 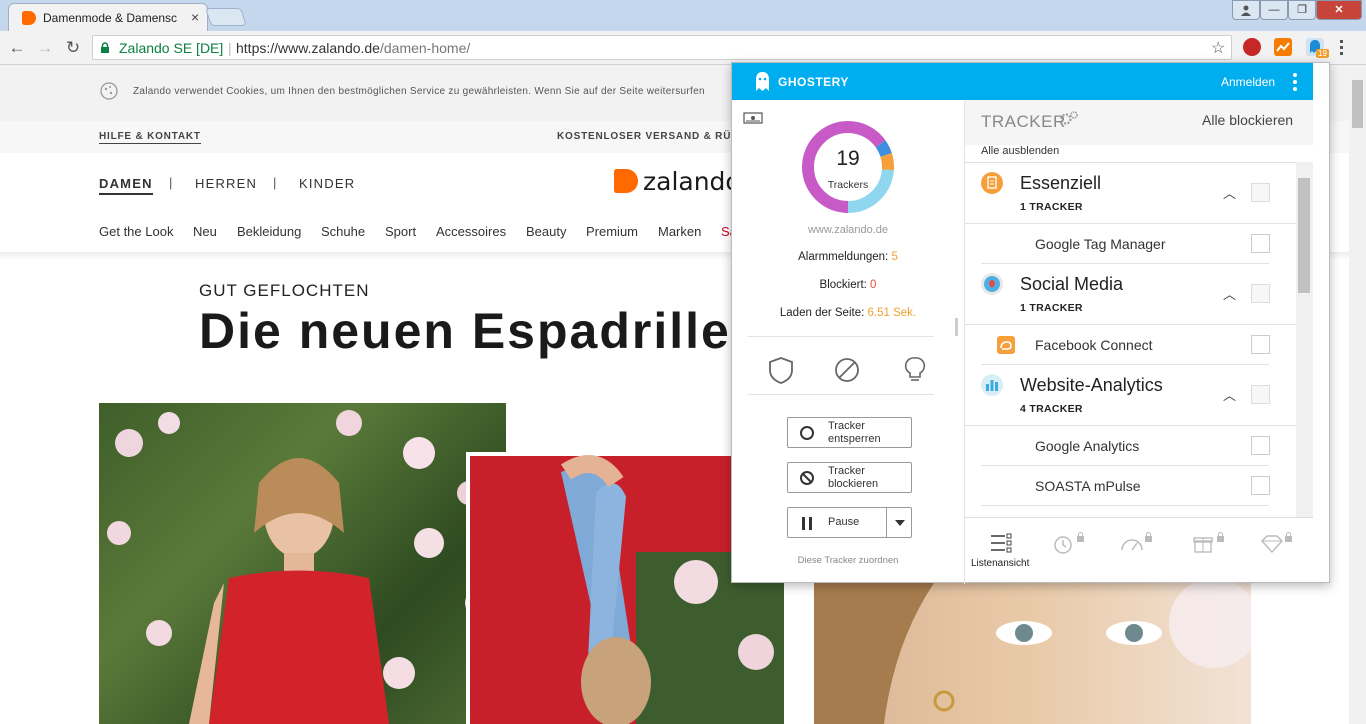 What do you see at coordinates (807, 478) in the screenshot?
I see `block-icon` at bounding box center [807, 478].